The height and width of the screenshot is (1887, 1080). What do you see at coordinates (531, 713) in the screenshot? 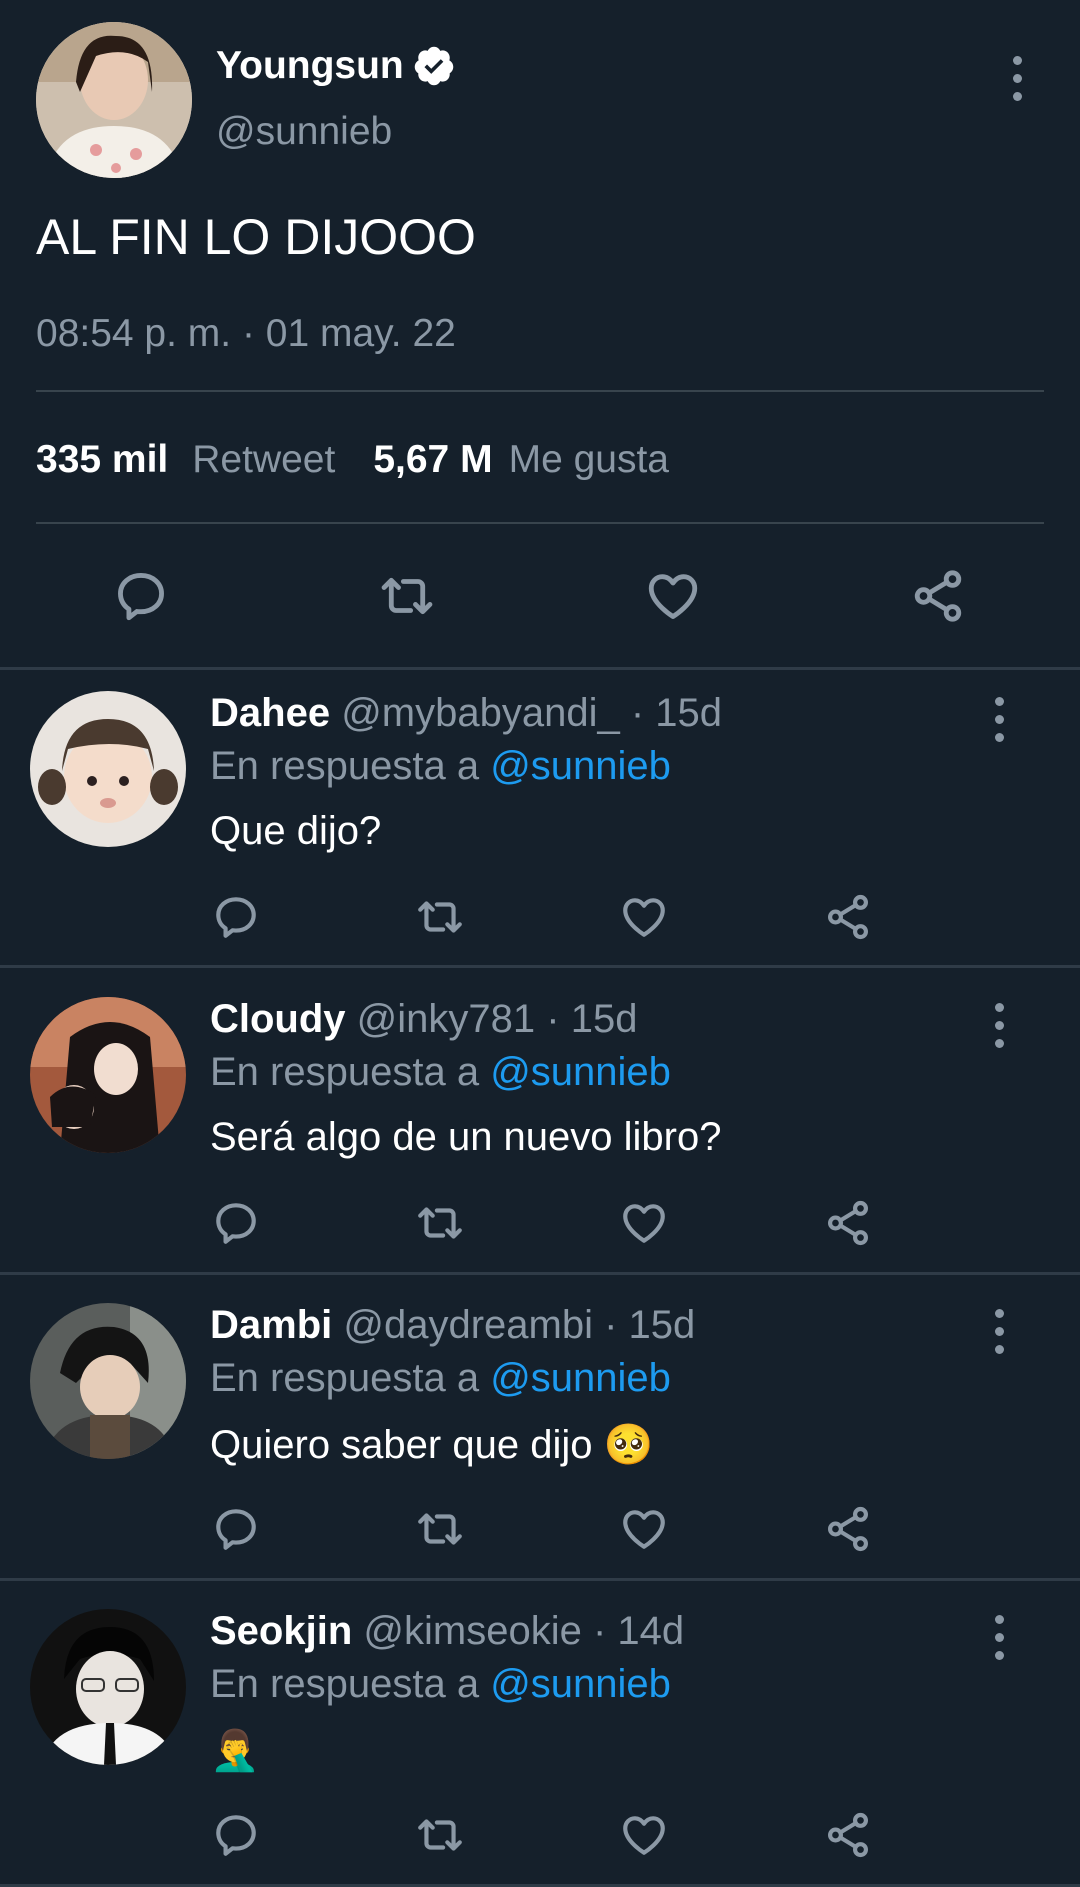
I see `reply-meta: @mybabyandi_ · 15d` at bounding box center [531, 713].